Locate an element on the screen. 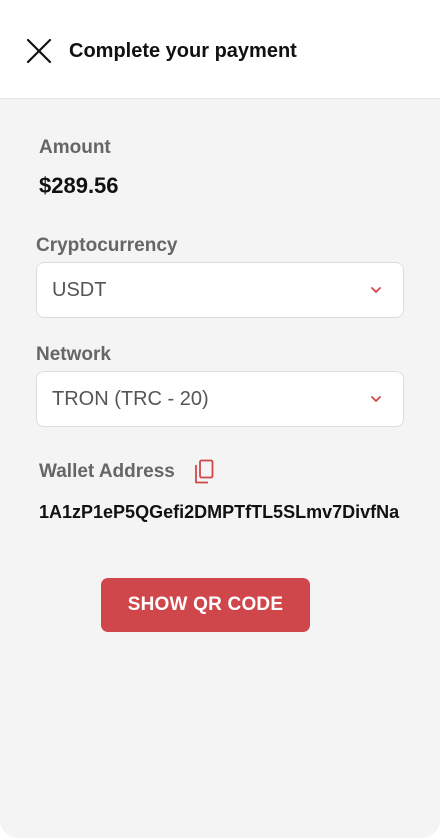 This screenshot has height=838, width=440. close-icon is located at coordinates (39, 51).